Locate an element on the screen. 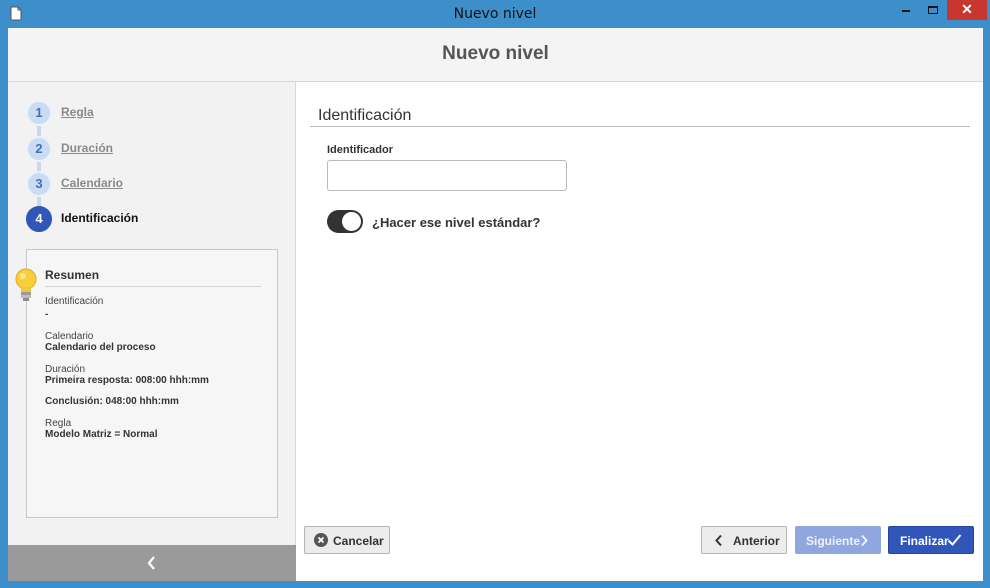 The width and height of the screenshot is (990, 588). section-divider is located at coordinates (640, 126).